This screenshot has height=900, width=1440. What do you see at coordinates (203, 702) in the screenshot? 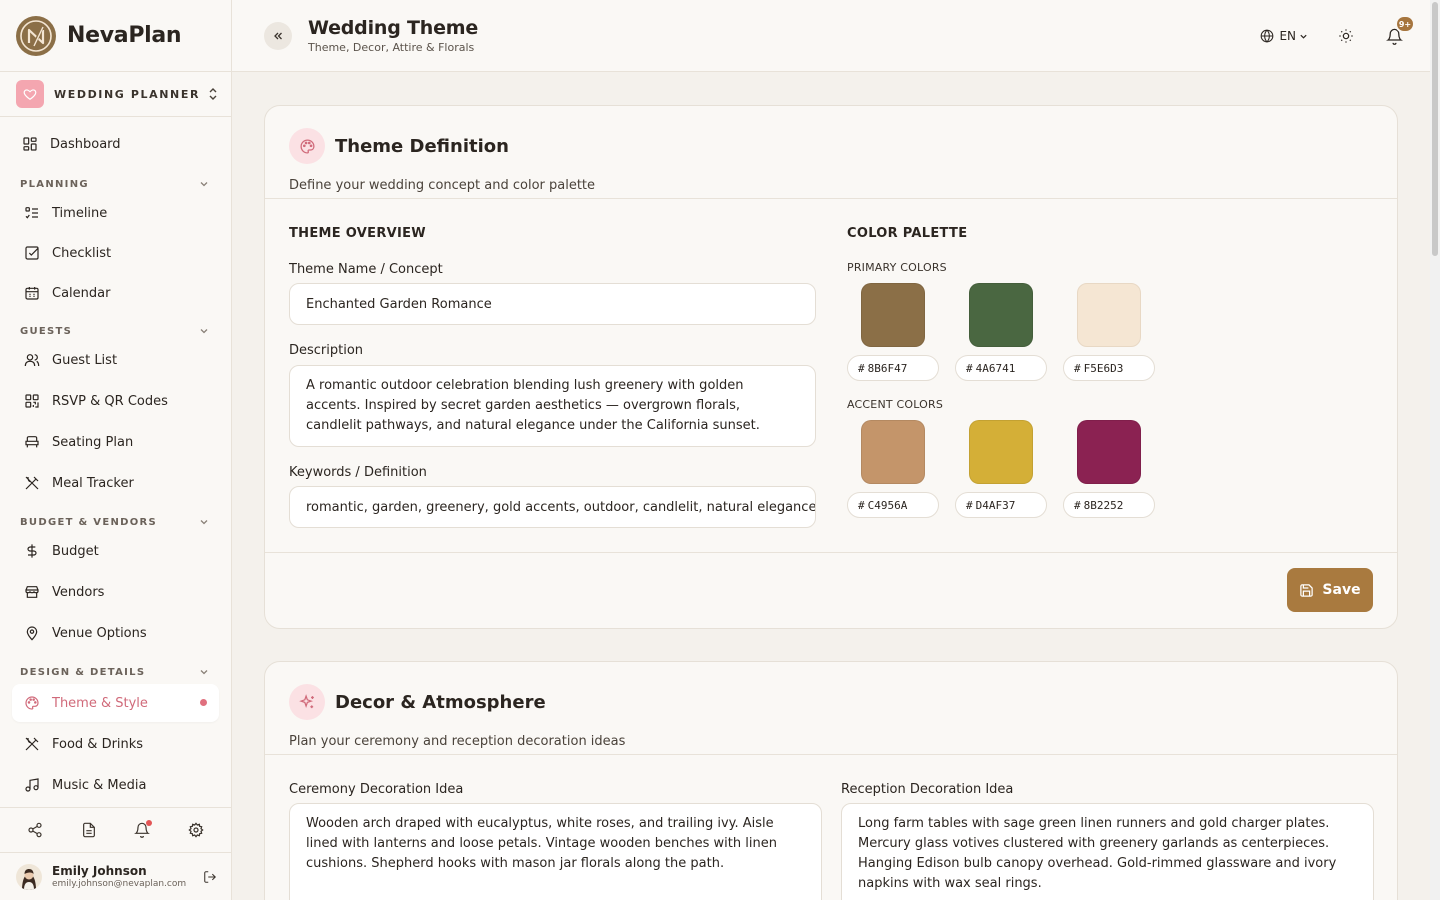
I see `active-indicator` at bounding box center [203, 702].